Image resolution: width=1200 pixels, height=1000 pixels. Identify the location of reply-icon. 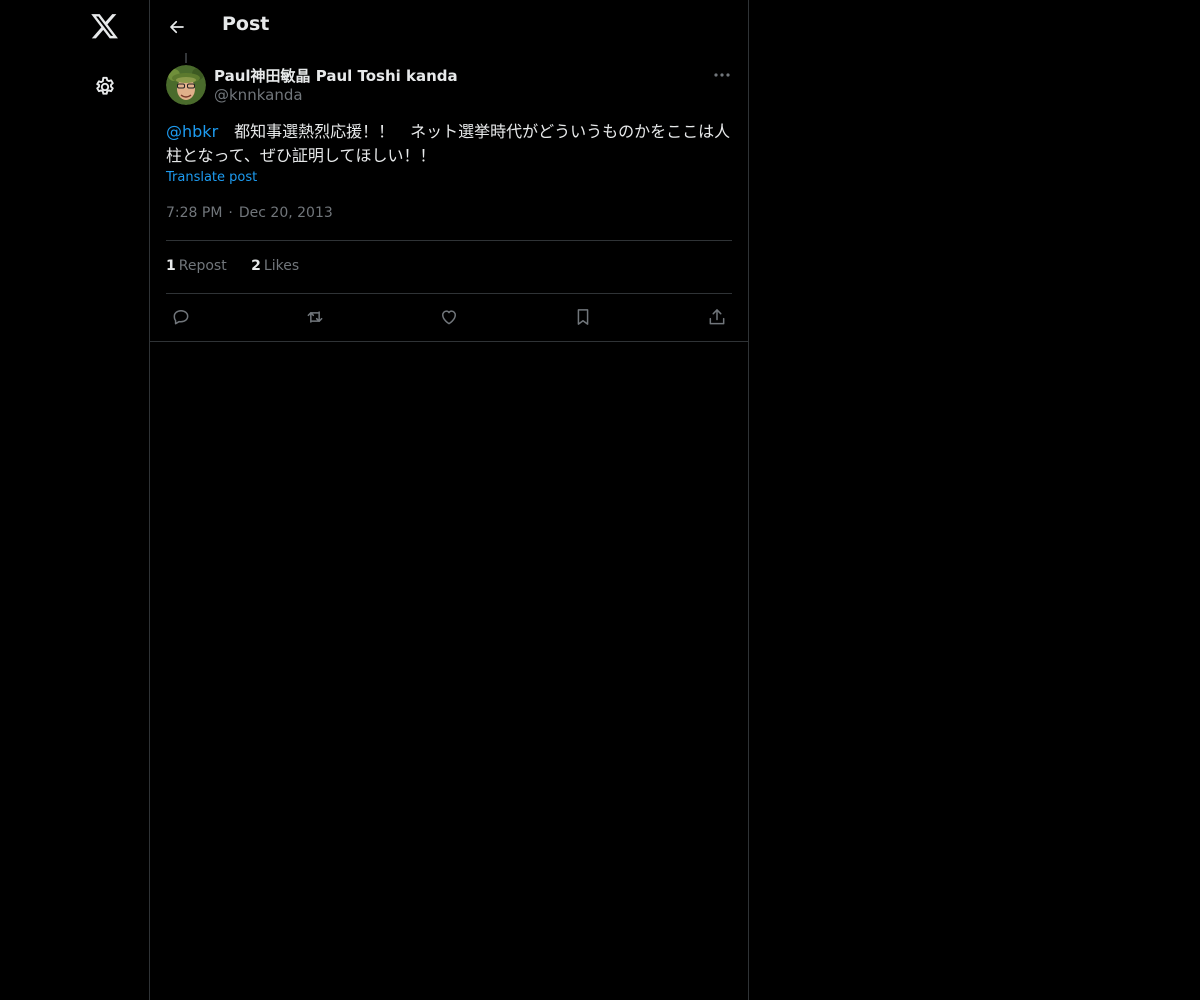
(181, 317).